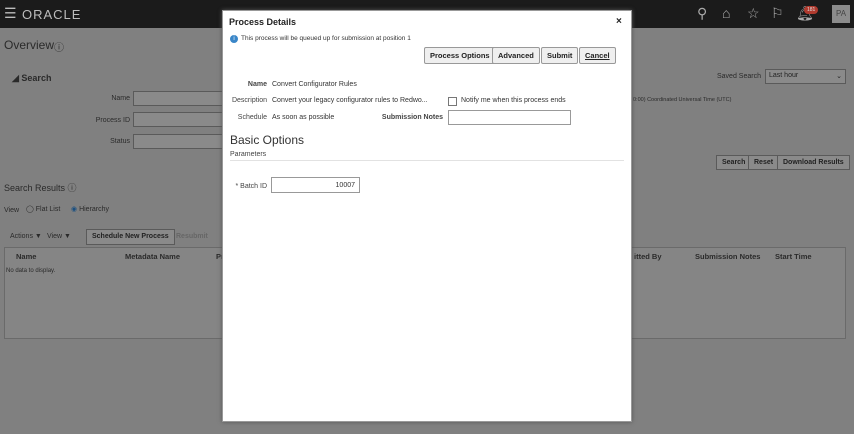 The width and height of the screenshot is (854, 434). I want to click on resubmit-button: Resubmit, so click(192, 236).